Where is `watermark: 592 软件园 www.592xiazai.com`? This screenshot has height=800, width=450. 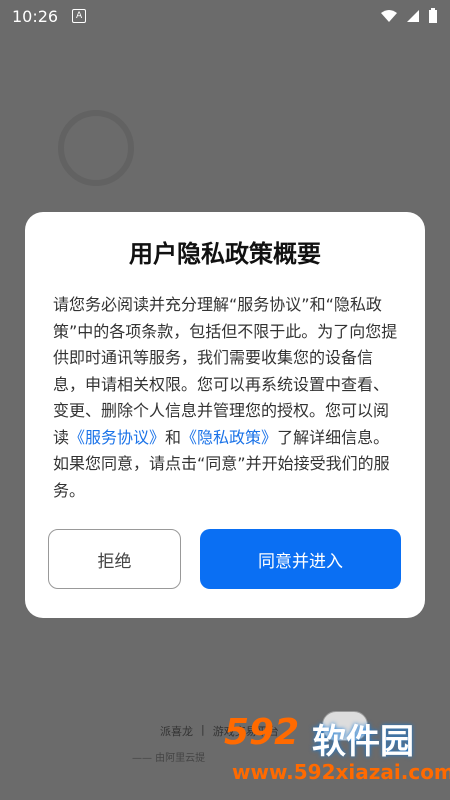
watermark: 592 软件园 www.592xiazai.com is located at coordinates (337, 752).